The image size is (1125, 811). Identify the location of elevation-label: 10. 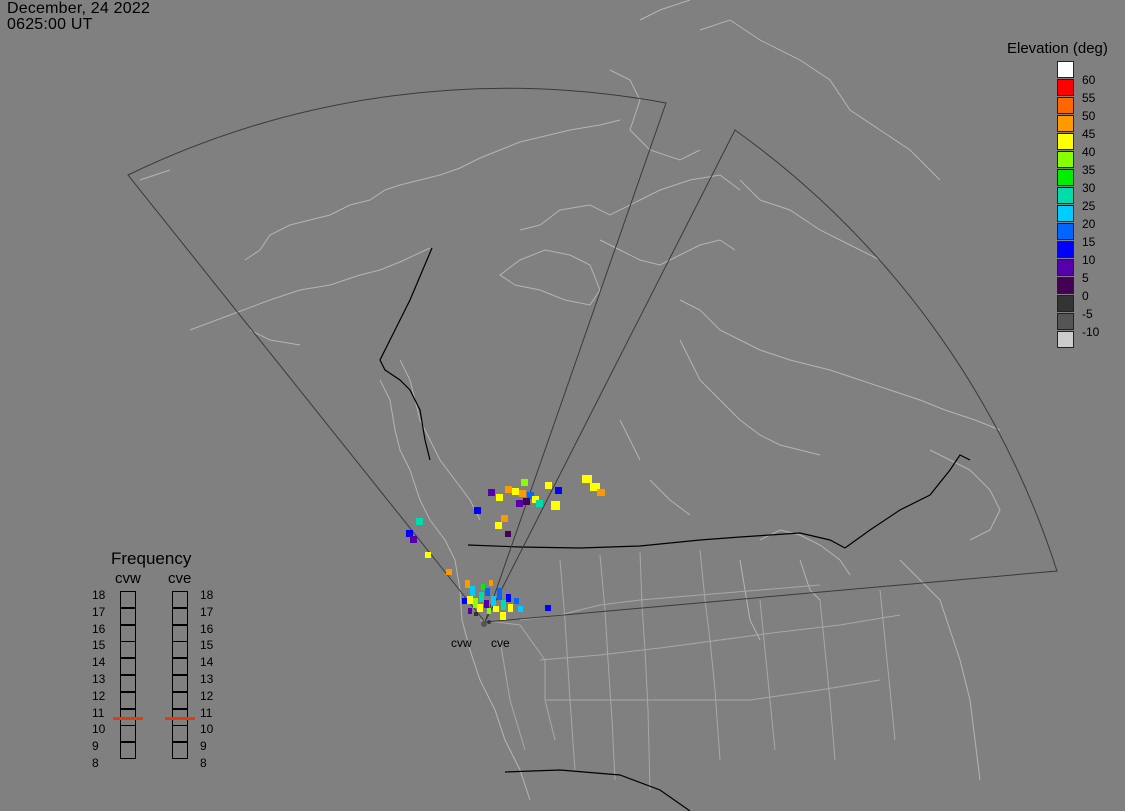
(1089, 260).